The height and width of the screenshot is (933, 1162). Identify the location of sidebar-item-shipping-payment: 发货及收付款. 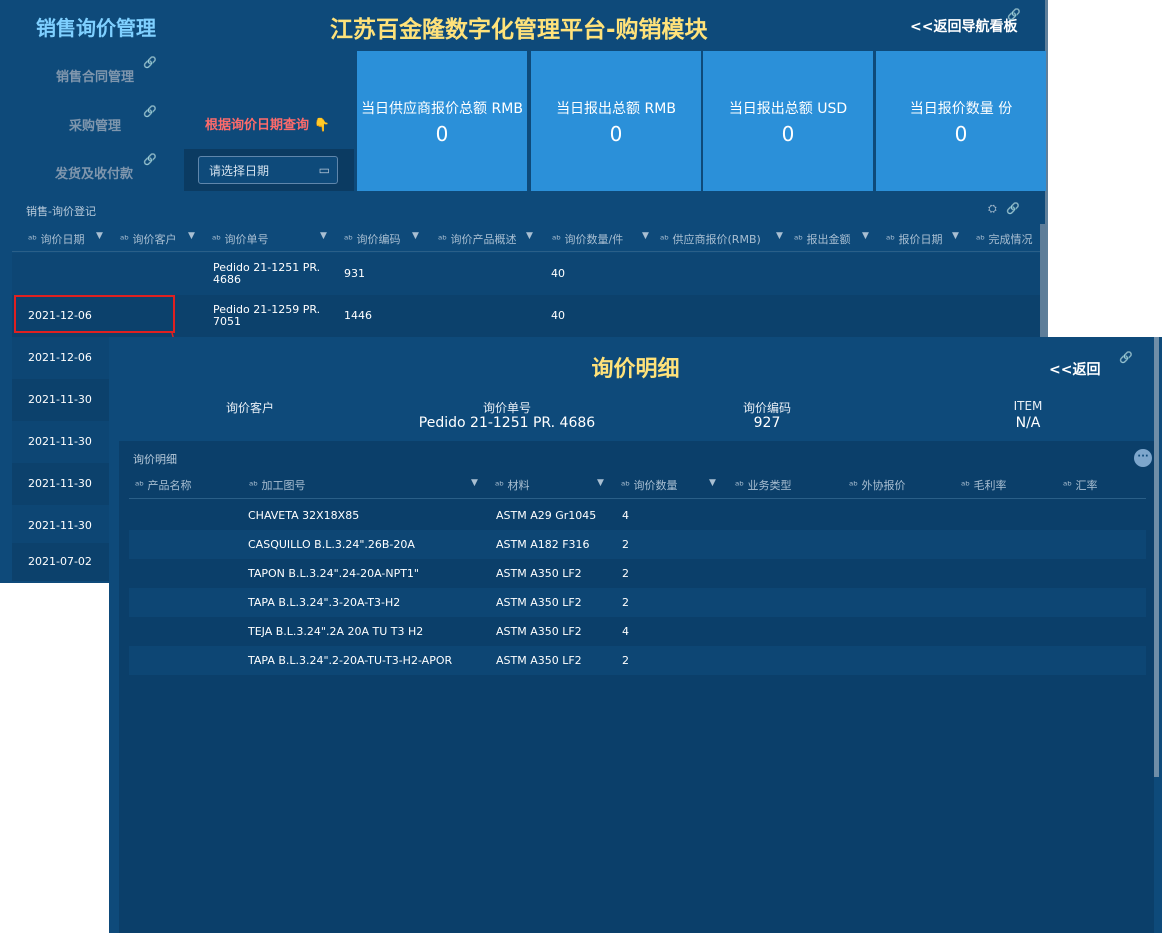
(94, 172).